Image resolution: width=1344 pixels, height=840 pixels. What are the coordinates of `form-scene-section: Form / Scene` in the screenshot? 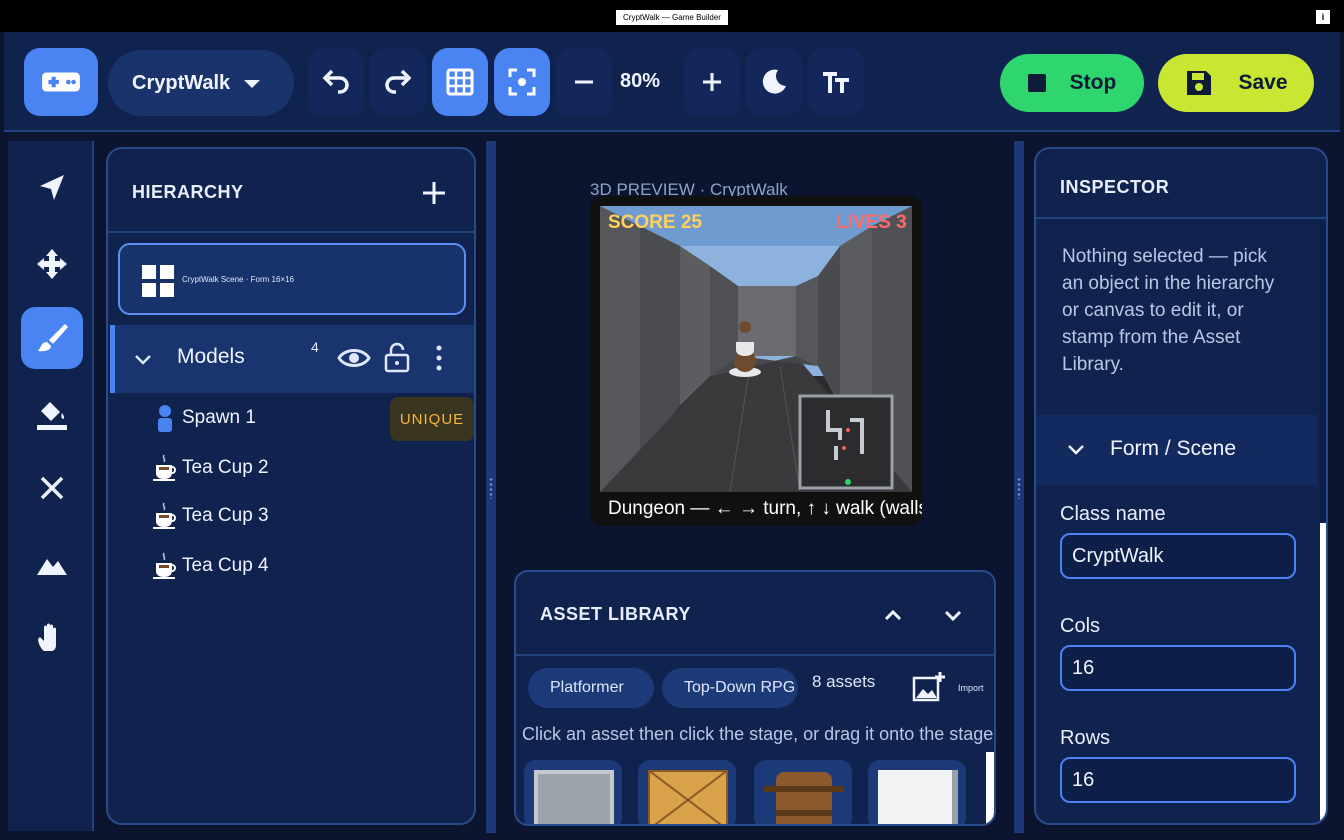 It's located at (1177, 450).